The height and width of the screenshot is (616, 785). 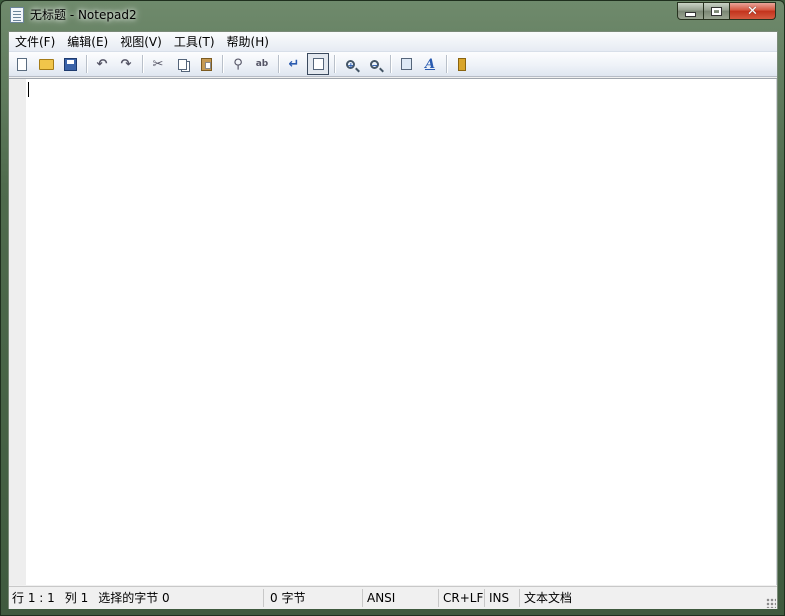 I want to click on editor-edge, so click(x=776, y=332).